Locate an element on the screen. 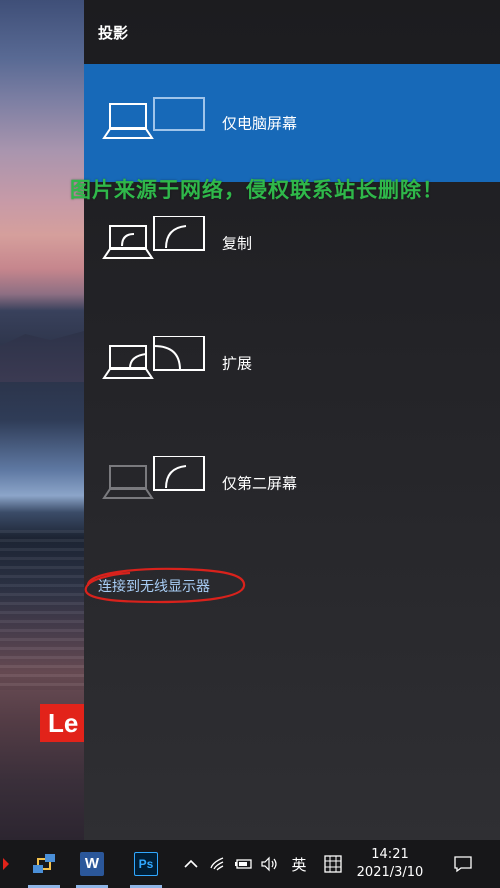  ime-mode-button is located at coordinates (333, 864).